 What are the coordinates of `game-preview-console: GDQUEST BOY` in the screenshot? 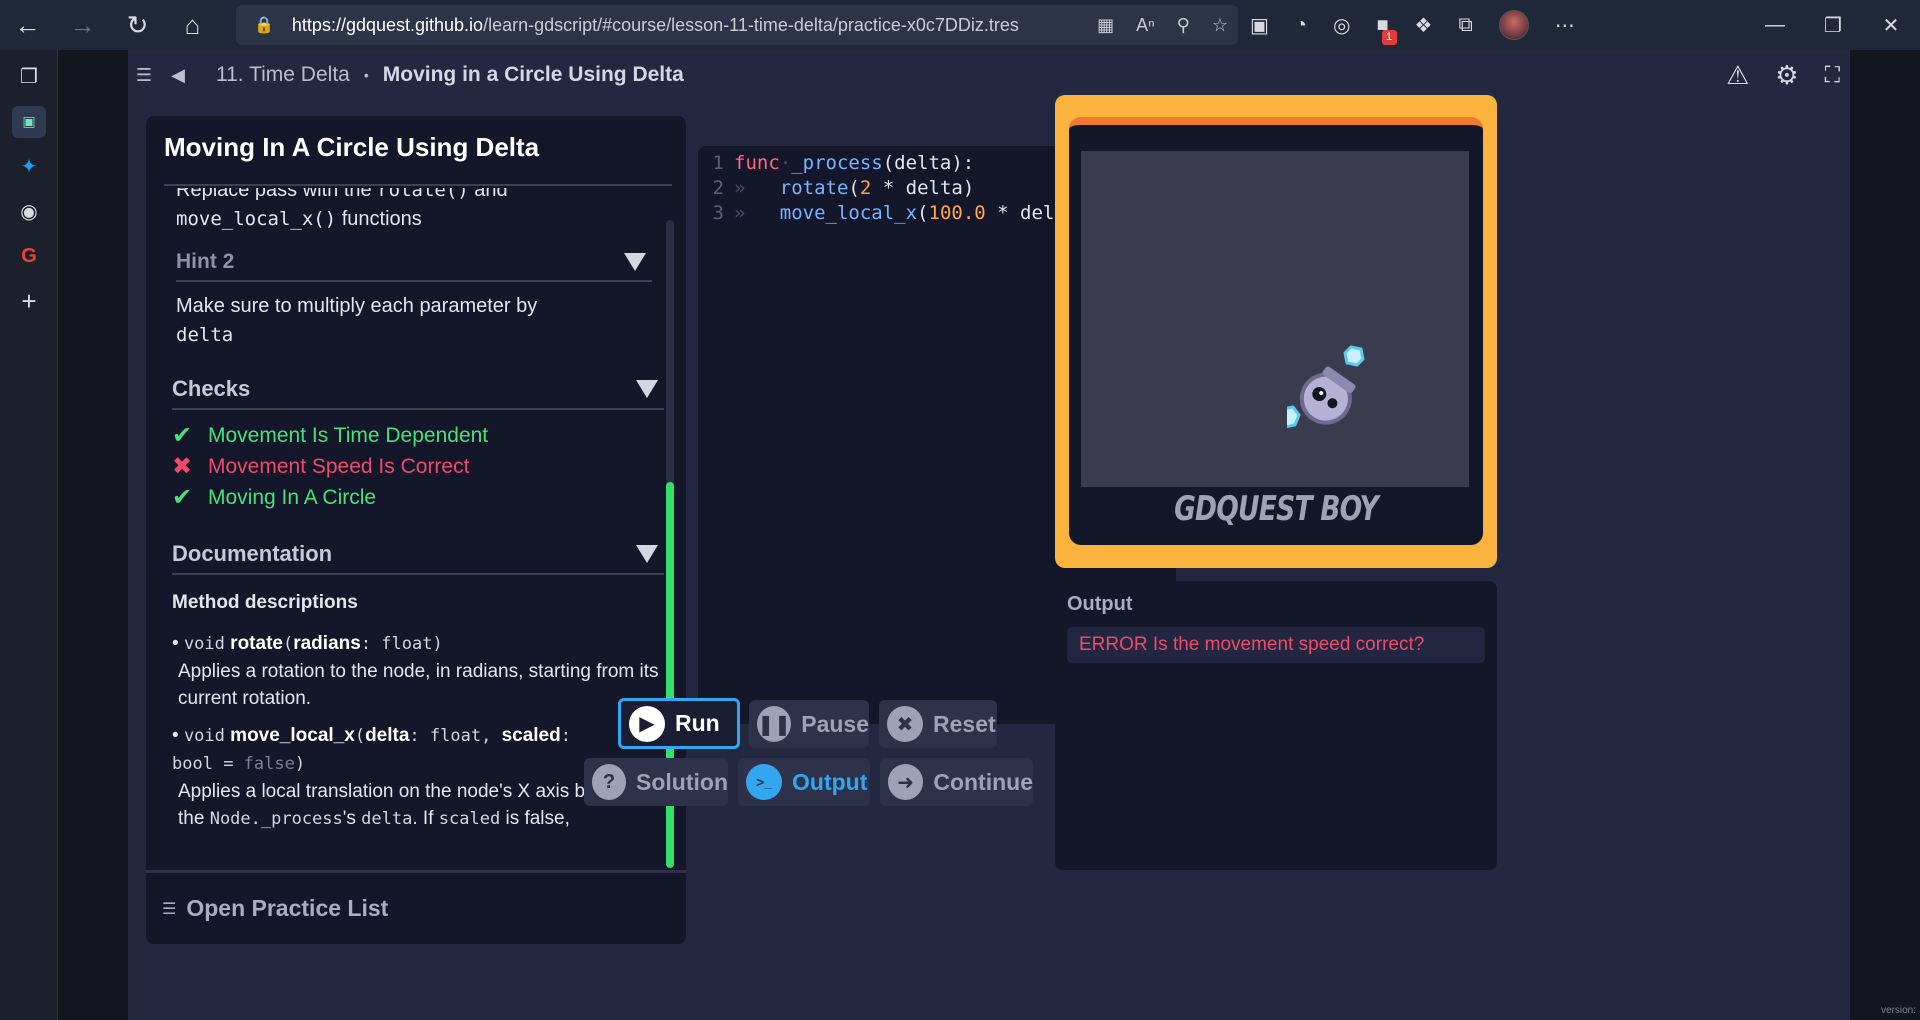 It's located at (1276, 331).